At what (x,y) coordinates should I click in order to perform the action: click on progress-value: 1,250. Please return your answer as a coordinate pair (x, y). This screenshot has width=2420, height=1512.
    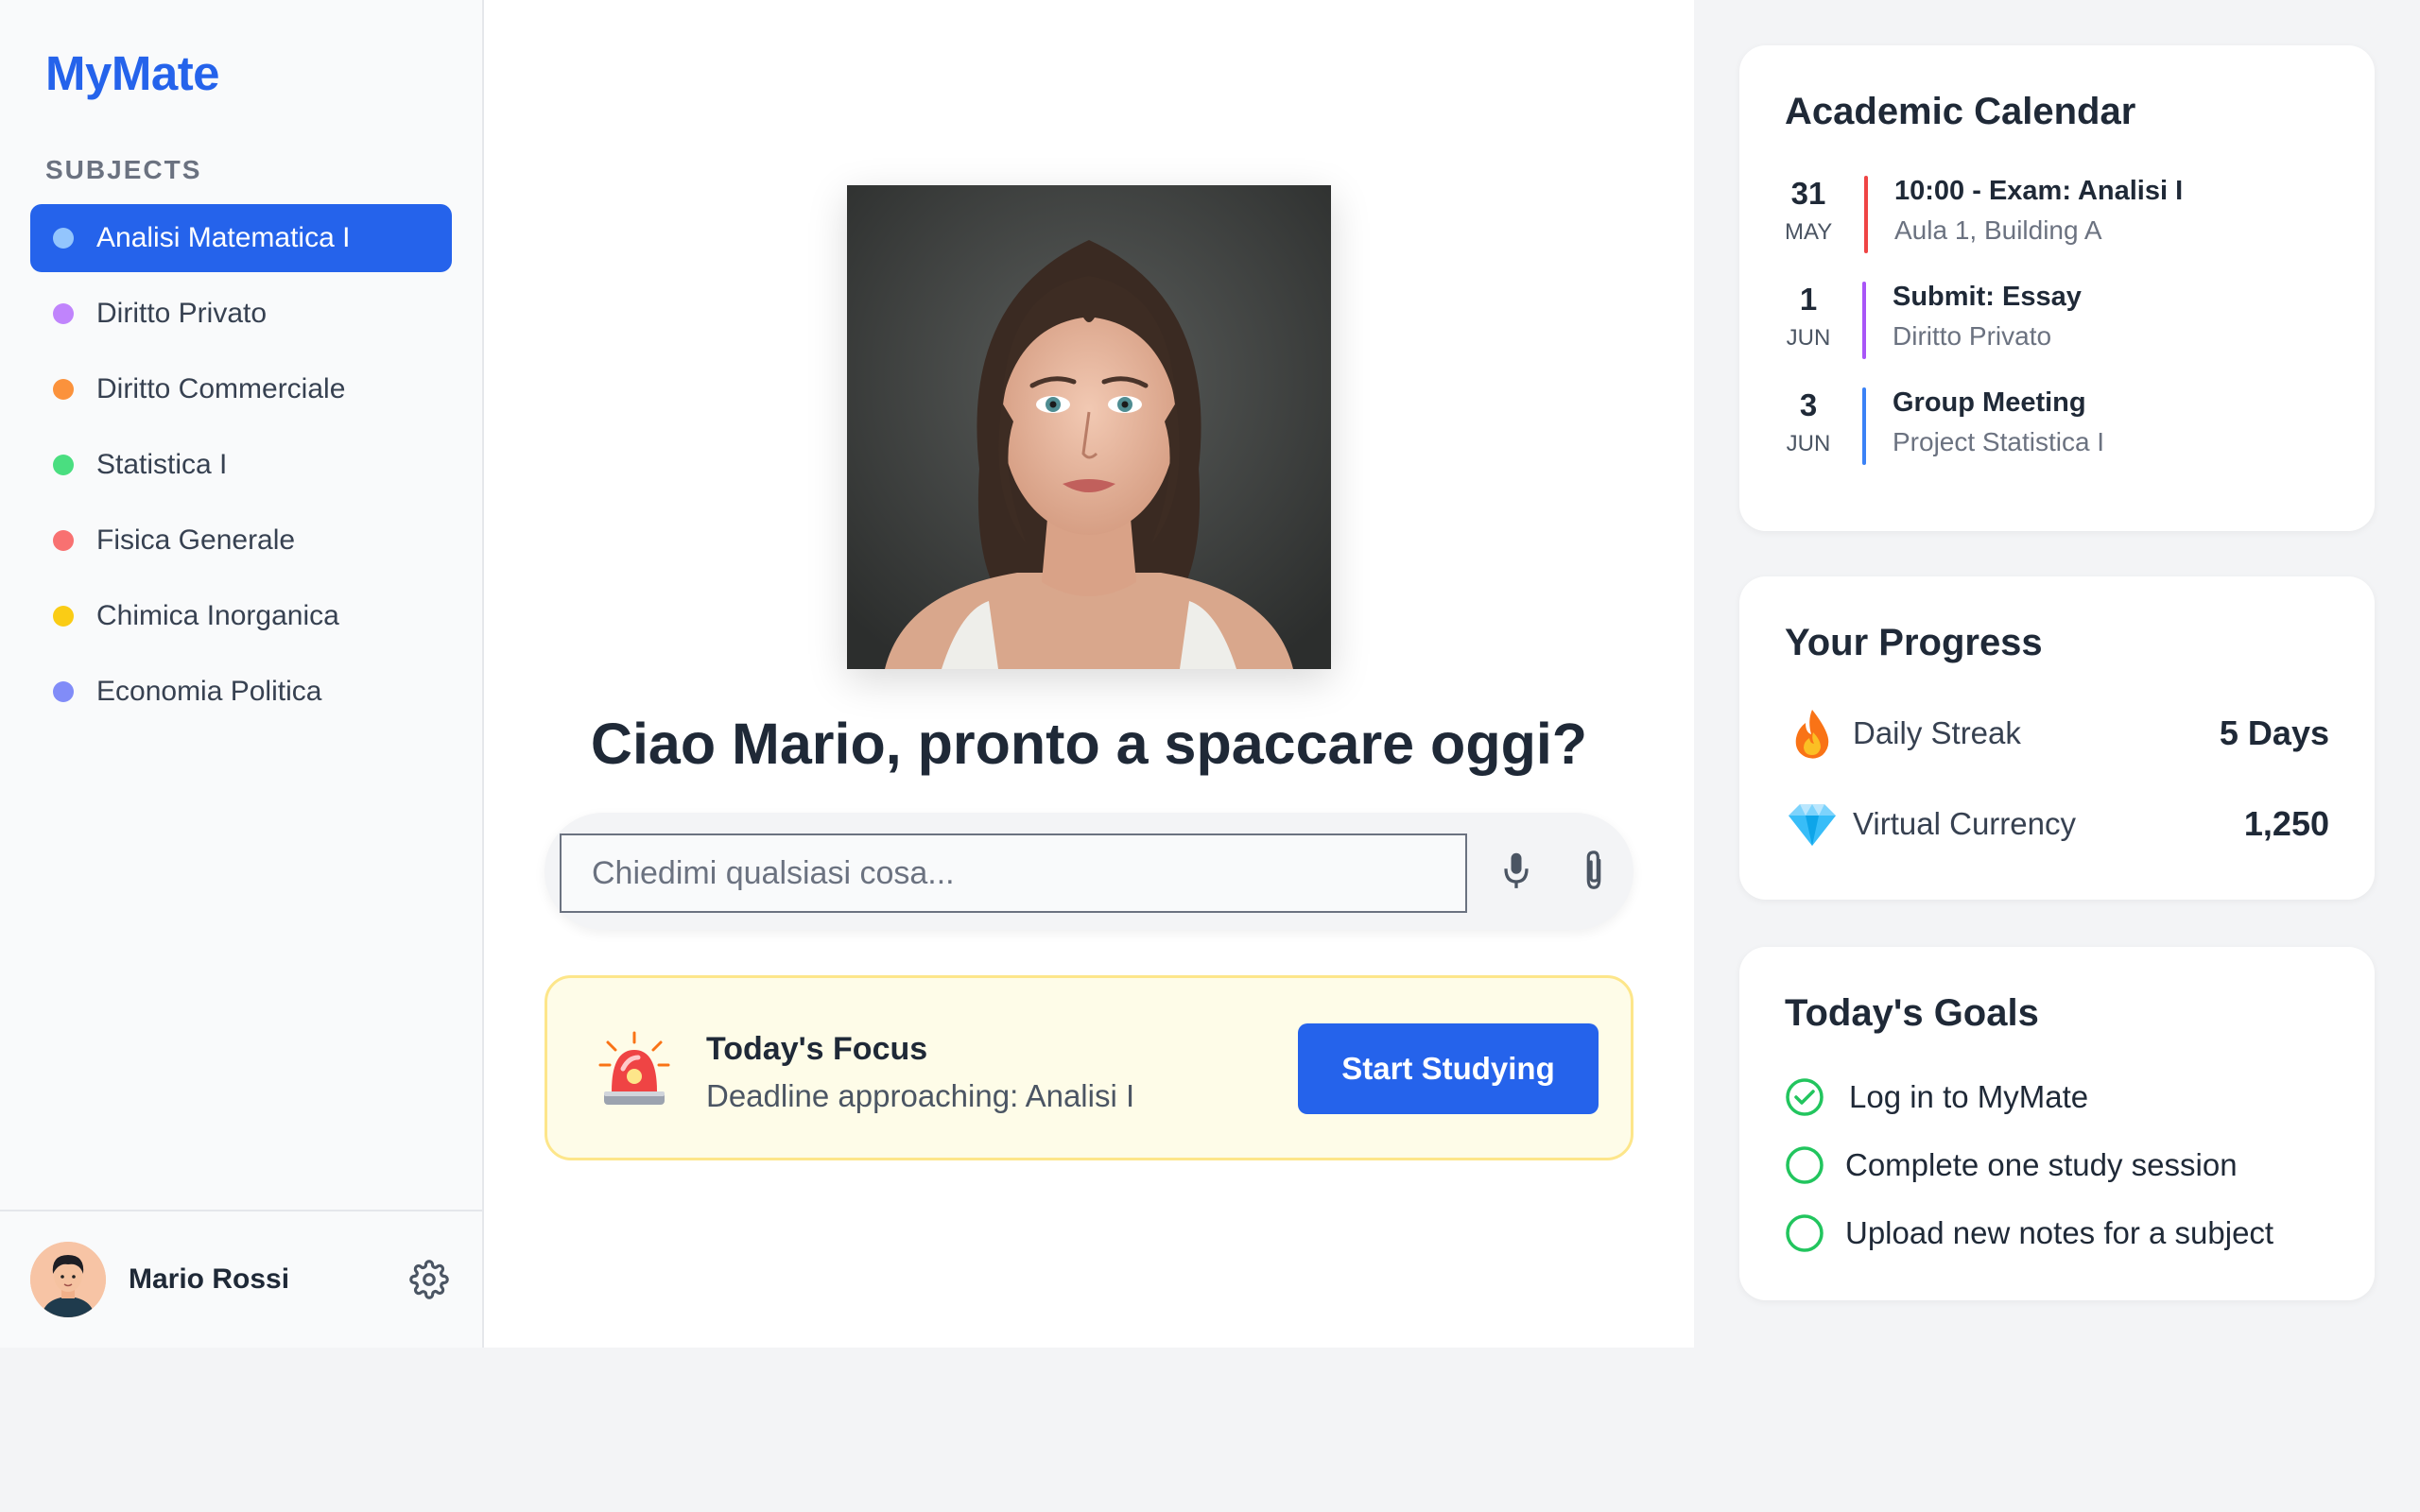
    Looking at the image, I should click on (2286, 823).